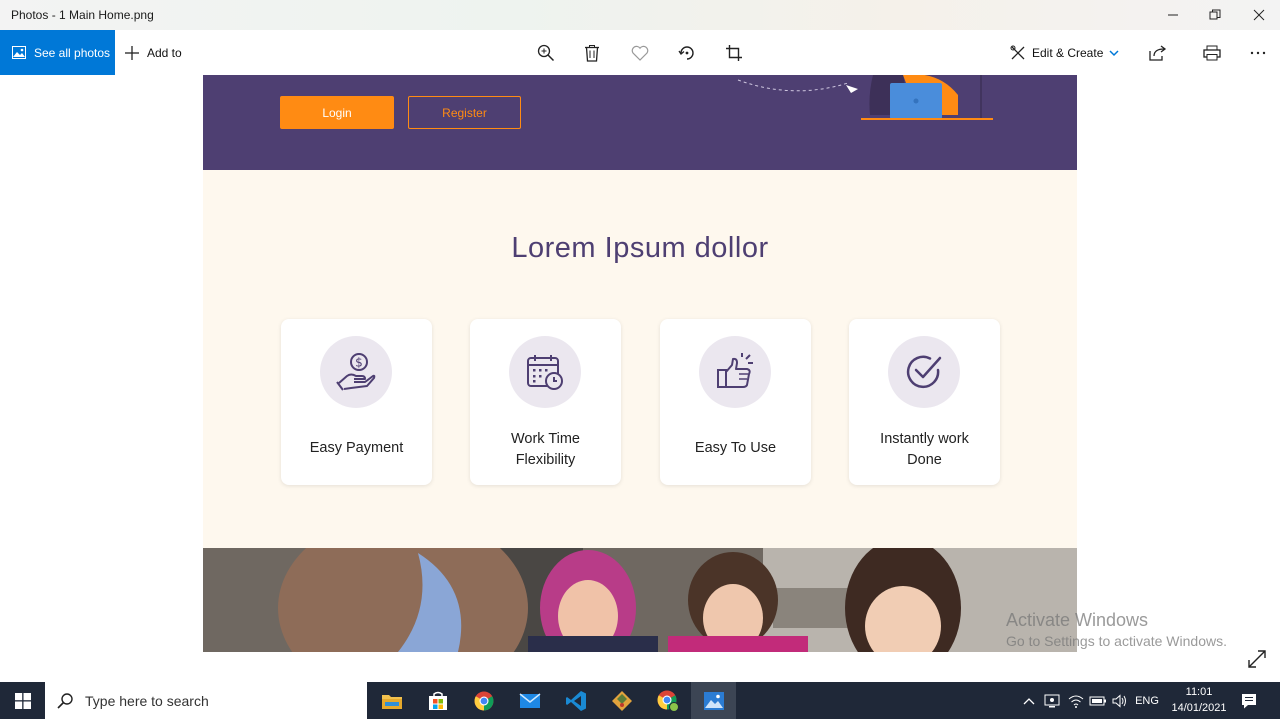  Describe the element at coordinates (1114, 52) in the screenshot. I see `chevron-down-icon` at that location.